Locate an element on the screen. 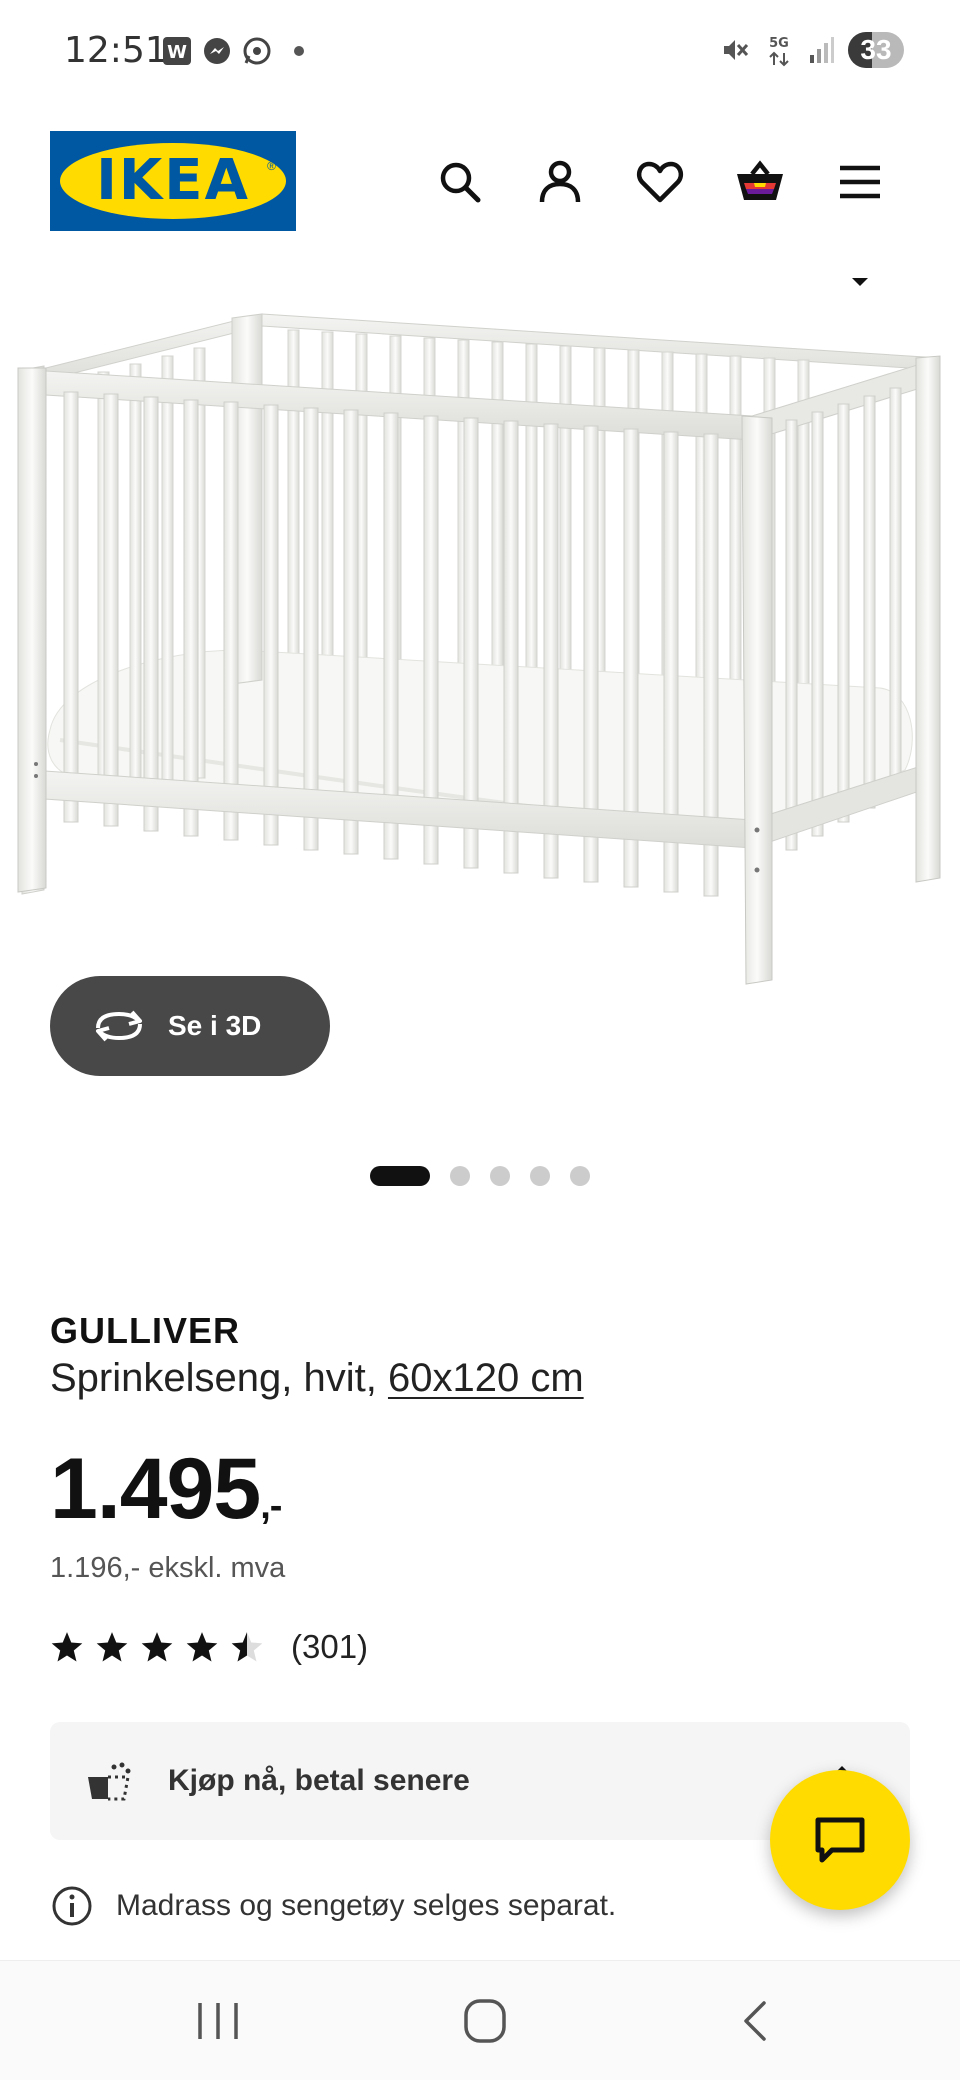 This screenshot has height=2080, width=960. star-half-icon is located at coordinates (247, 1647).